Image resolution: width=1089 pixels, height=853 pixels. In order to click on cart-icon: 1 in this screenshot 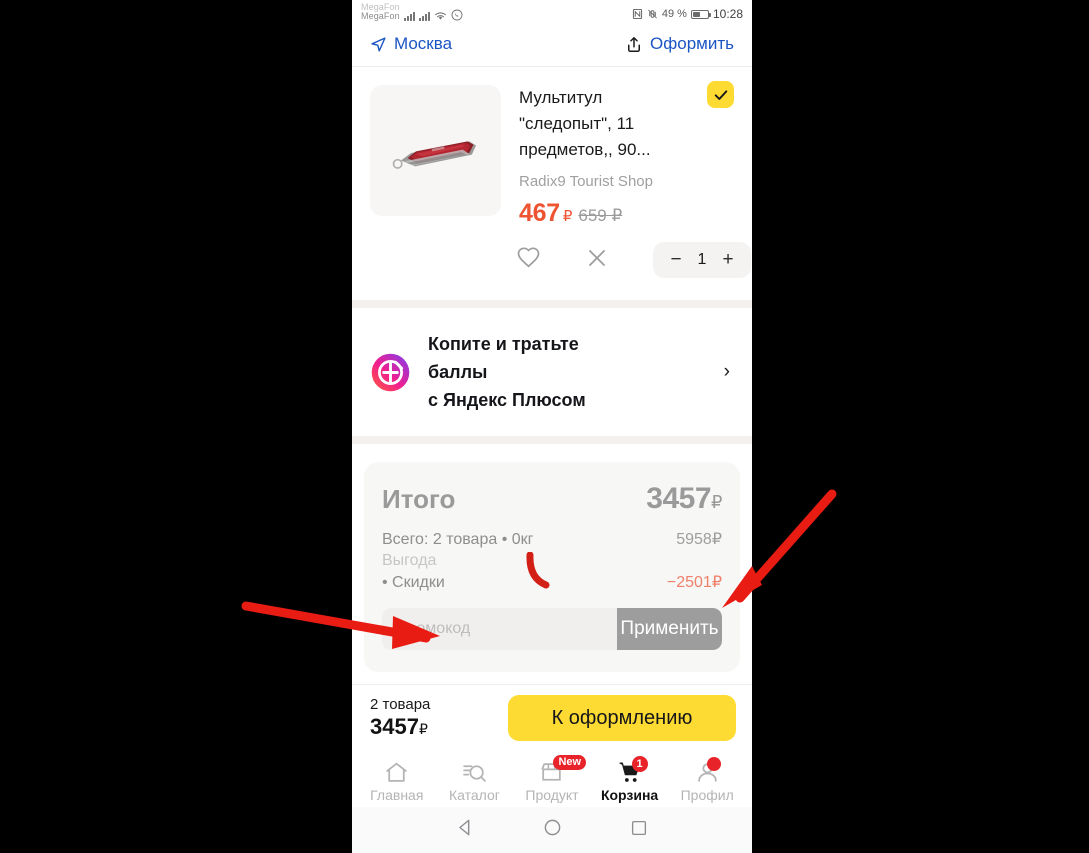, I will do `click(632, 770)`.